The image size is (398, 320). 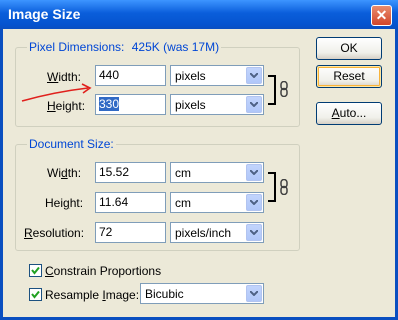 I want to click on red-annotation-arrow, so click(x=56, y=92).